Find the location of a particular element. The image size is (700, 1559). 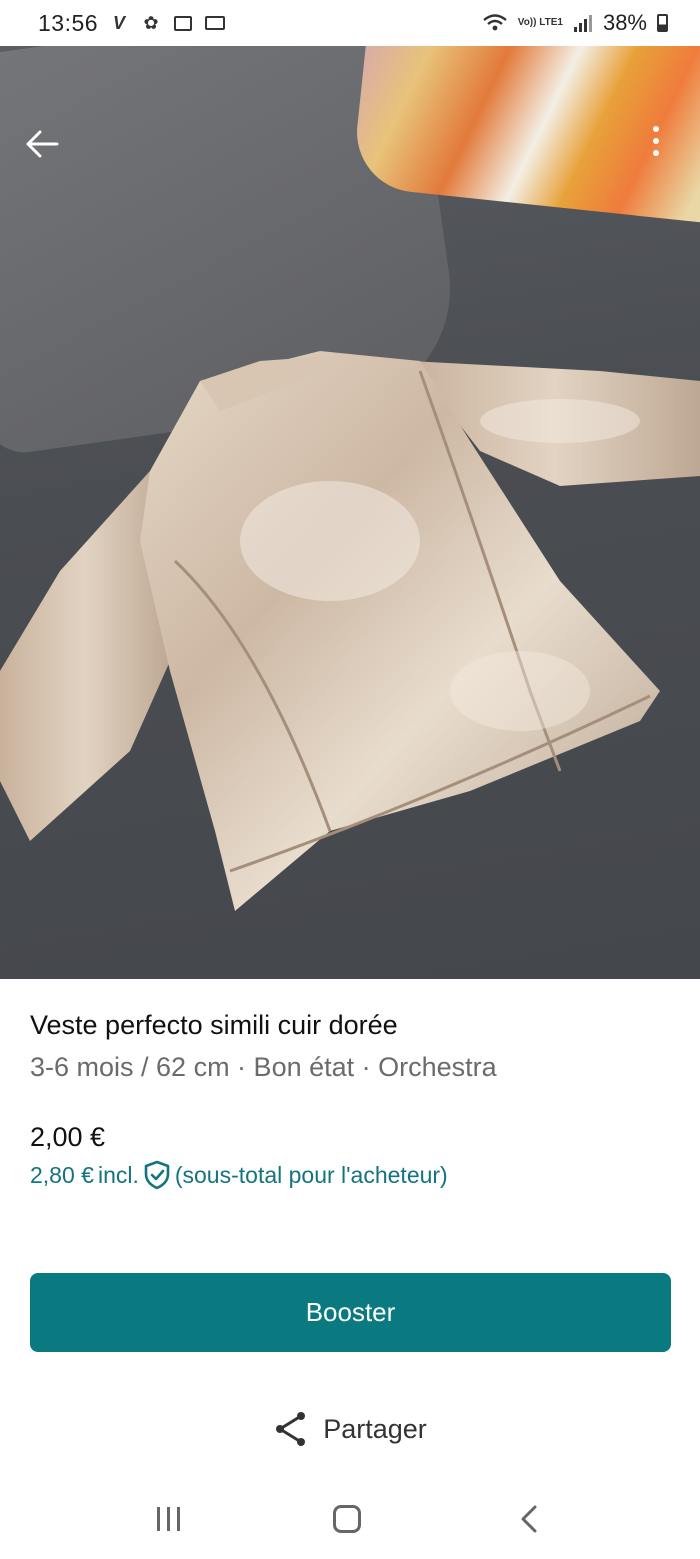

status-time: 13:56 is located at coordinates (68, 22).